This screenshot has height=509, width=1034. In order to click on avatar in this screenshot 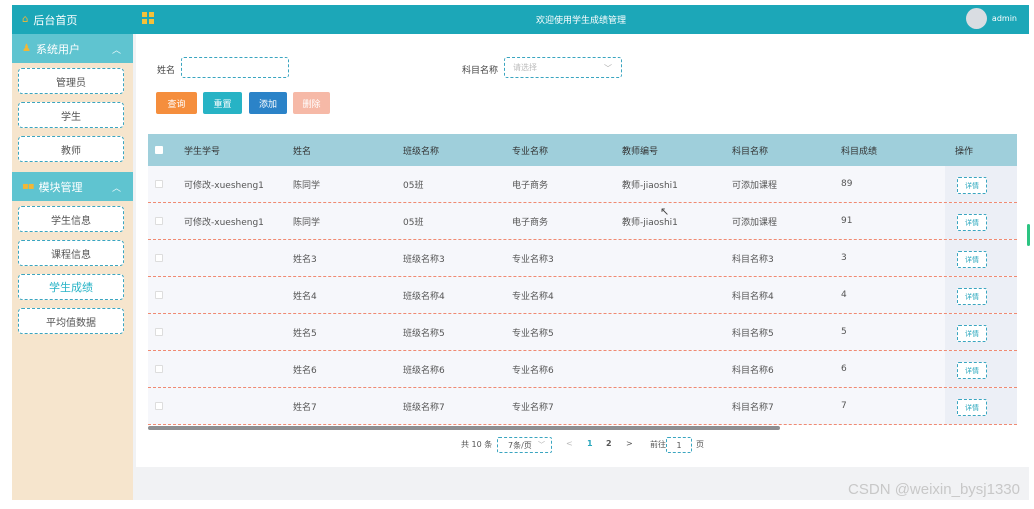, I will do `click(976, 18)`.